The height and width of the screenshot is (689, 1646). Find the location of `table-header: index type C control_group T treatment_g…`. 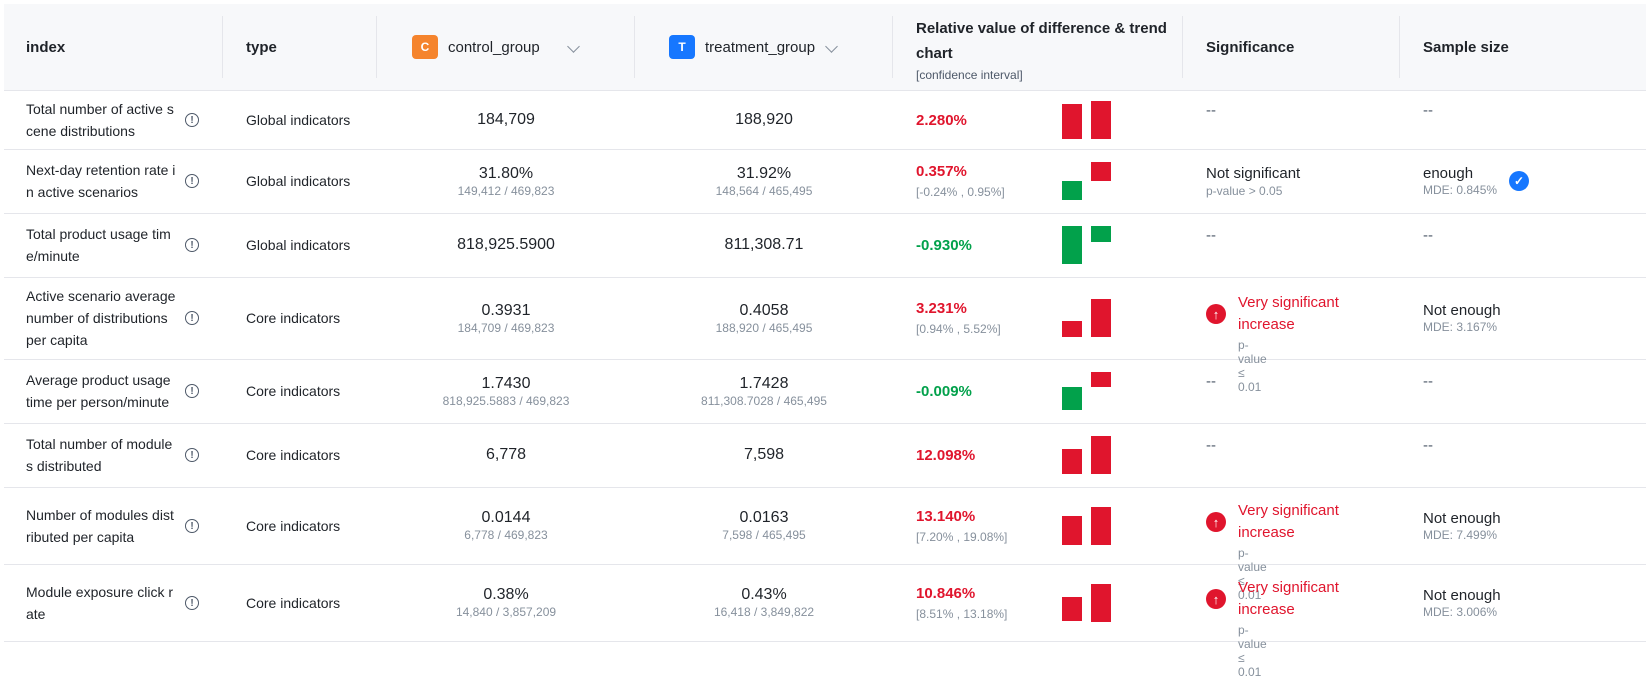

table-header: index type C control_group T treatment_g… is located at coordinates (825, 47).